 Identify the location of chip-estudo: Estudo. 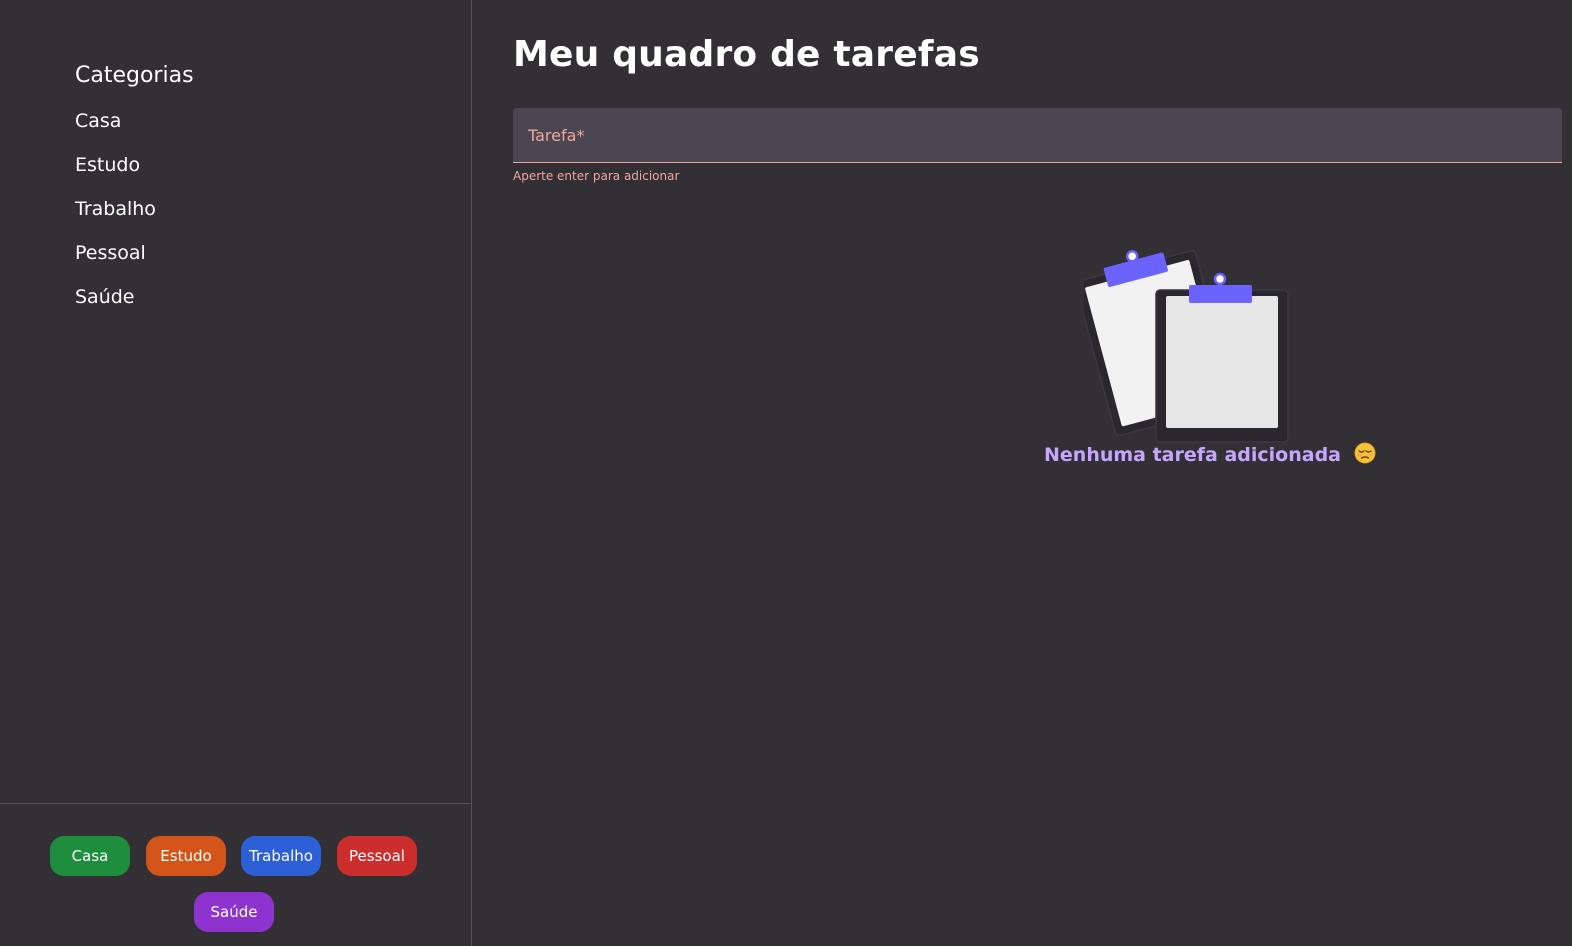
(186, 856).